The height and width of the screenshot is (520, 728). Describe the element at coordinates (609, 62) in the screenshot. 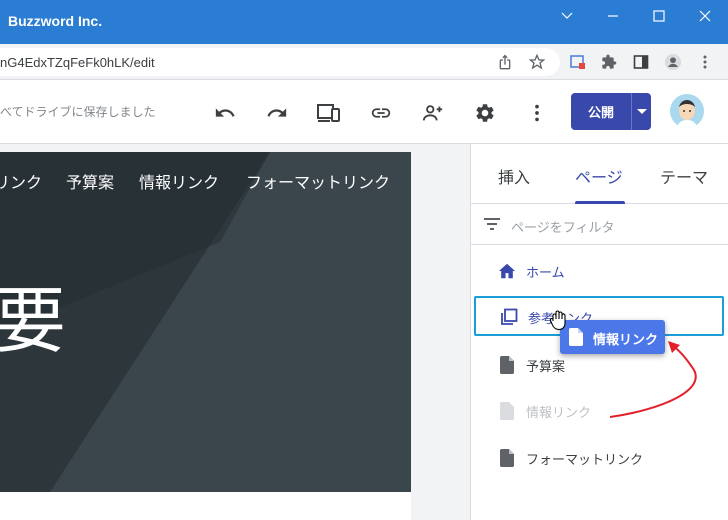

I see `puzzle-icon` at that location.